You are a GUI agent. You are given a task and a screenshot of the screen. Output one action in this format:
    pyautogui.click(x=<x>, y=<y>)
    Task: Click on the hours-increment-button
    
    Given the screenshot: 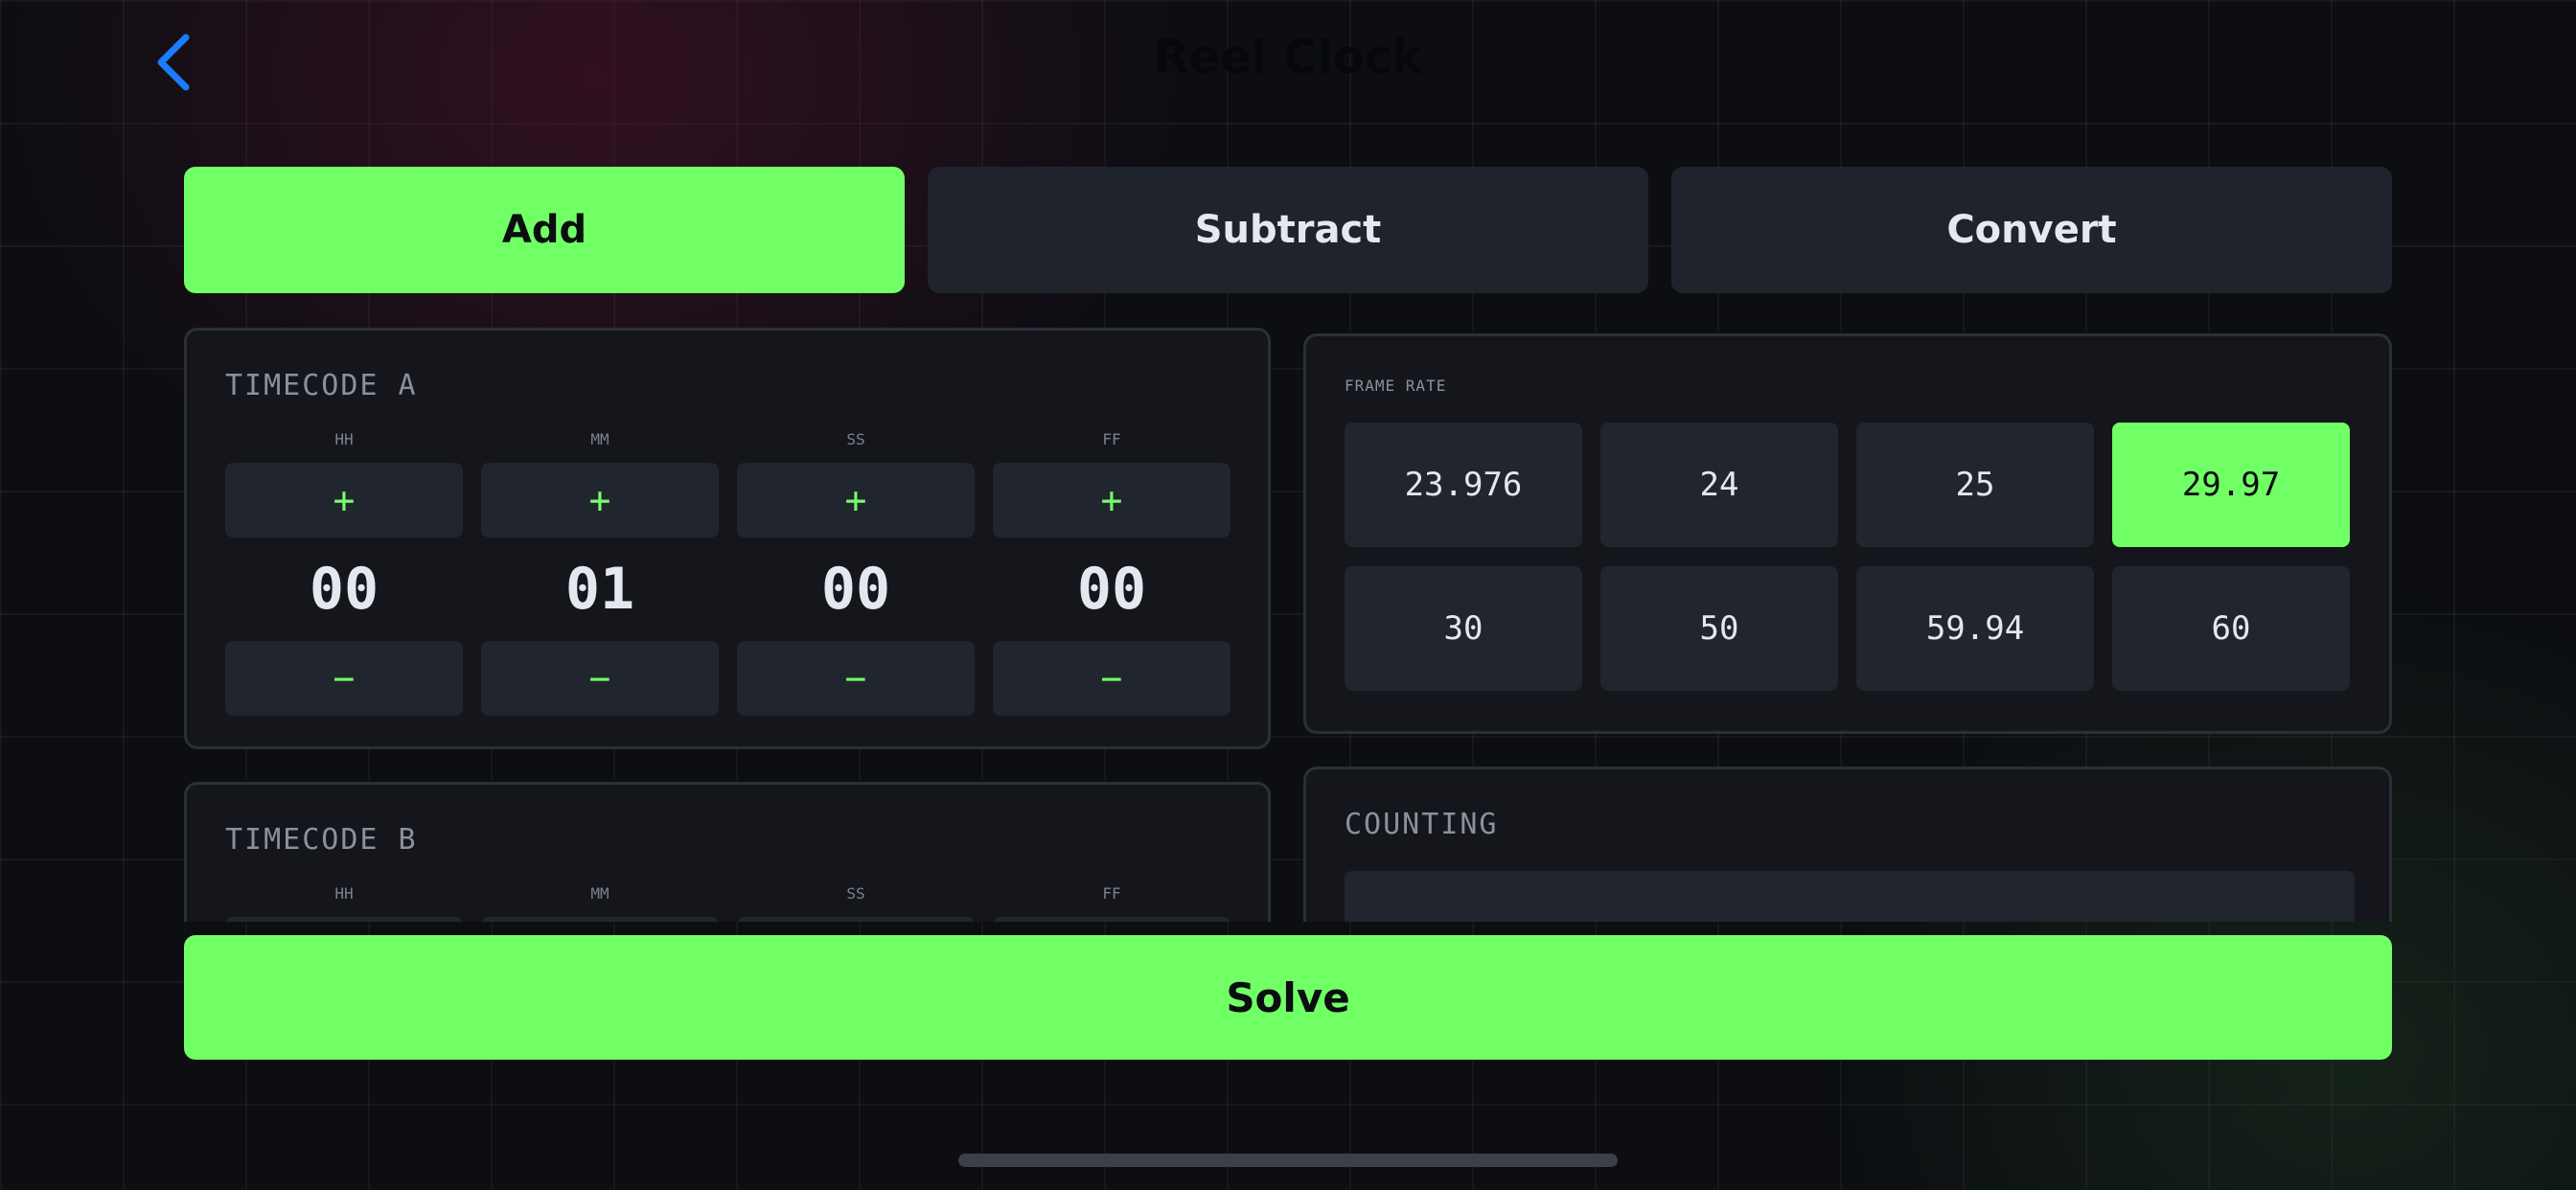 What is the action you would take?
    pyautogui.click(x=344, y=920)
    